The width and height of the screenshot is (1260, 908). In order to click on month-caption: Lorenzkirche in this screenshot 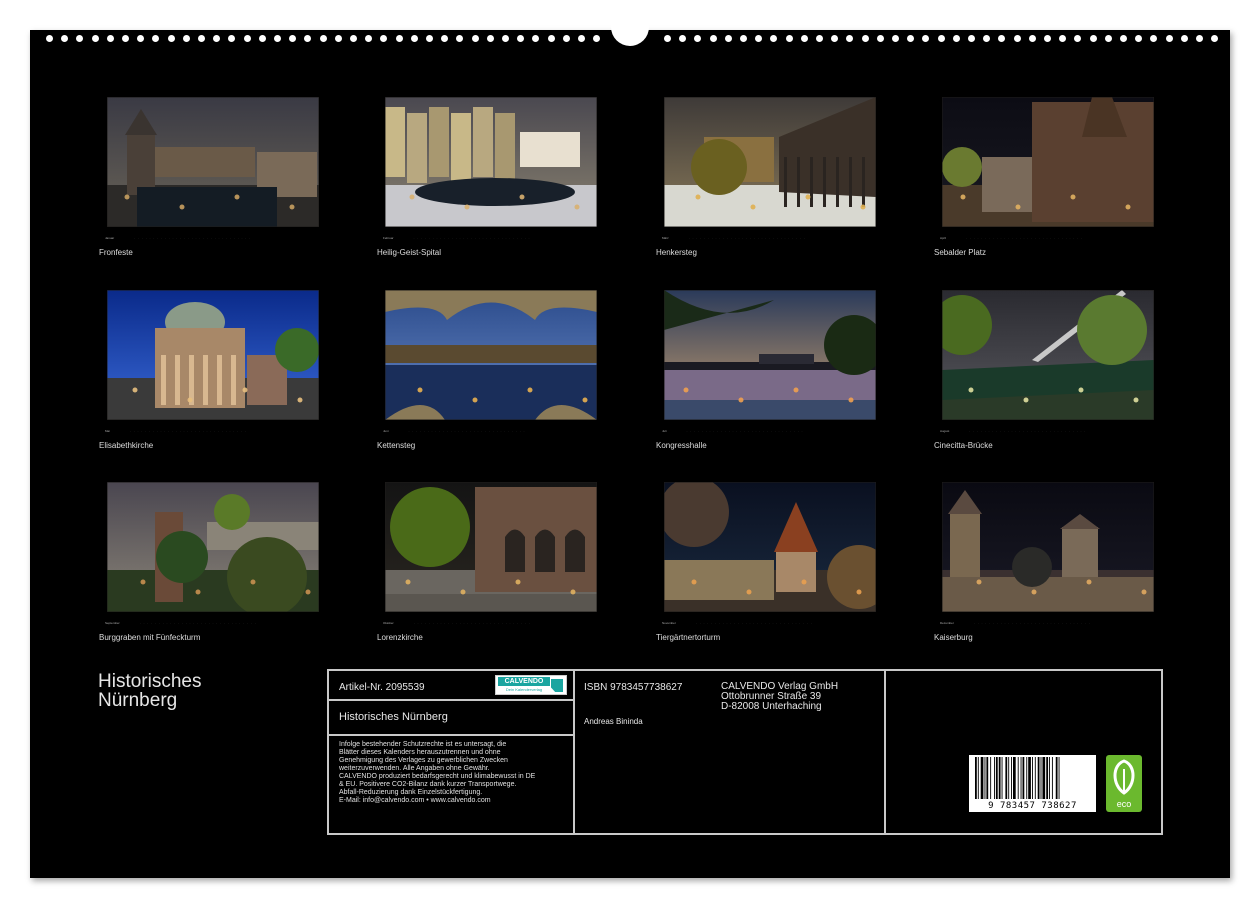, I will do `click(400, 637)`.